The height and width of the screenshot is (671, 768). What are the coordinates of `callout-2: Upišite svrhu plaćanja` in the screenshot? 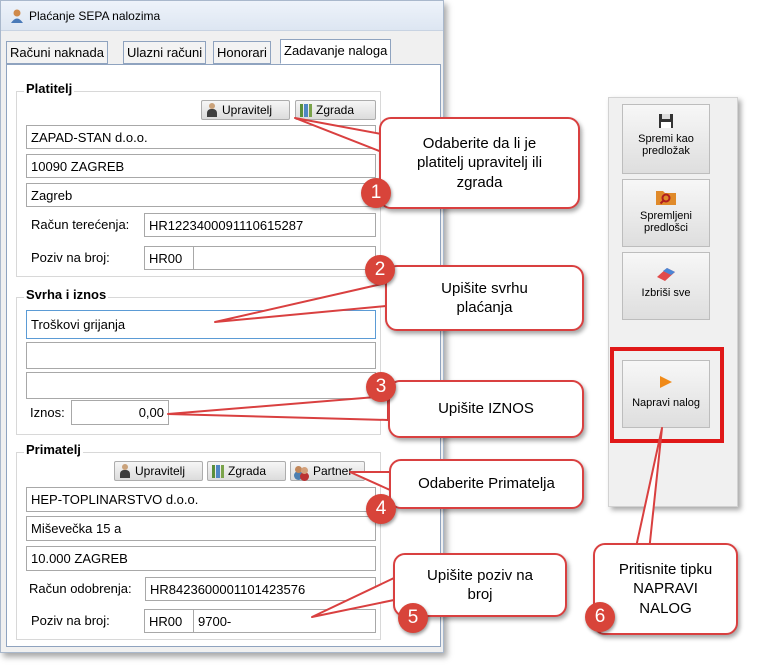 It's located at (484, 298).